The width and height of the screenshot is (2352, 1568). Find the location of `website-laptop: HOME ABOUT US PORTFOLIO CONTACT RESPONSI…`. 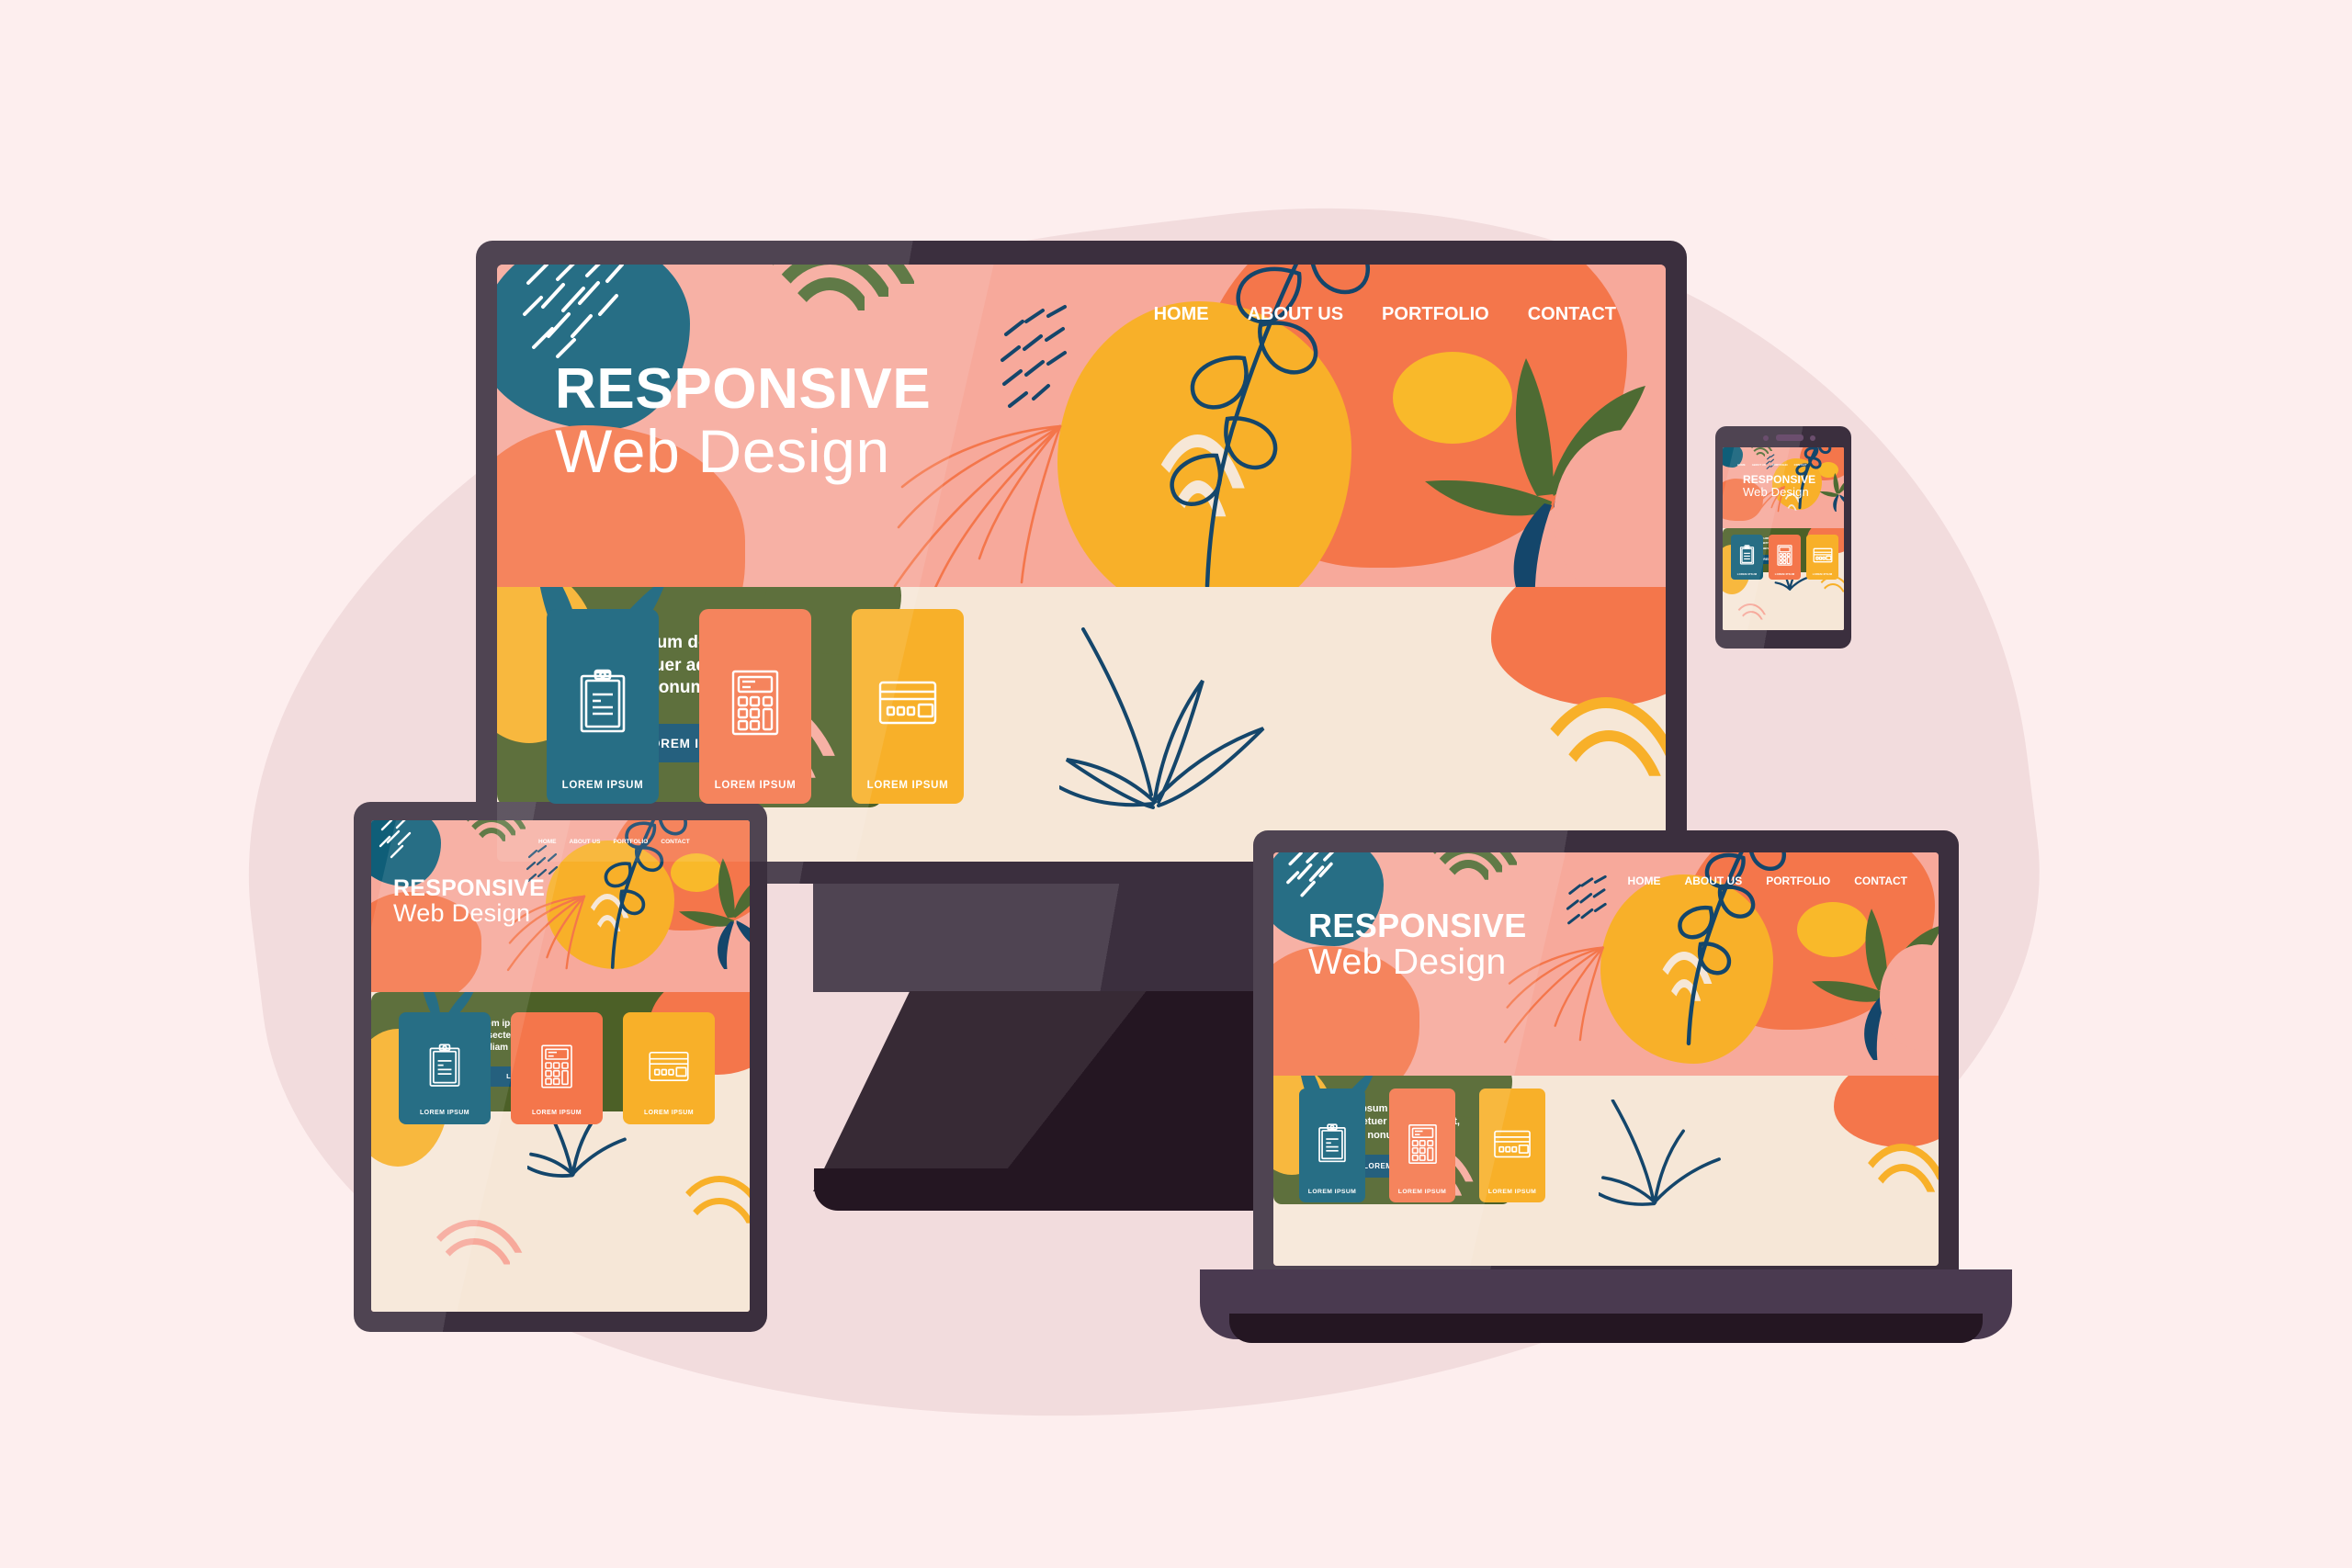

website-laptop: HOME ABOUT US PORTFOLIO CONTACT RESPONSI… is located at coordinates (1606, 1059).